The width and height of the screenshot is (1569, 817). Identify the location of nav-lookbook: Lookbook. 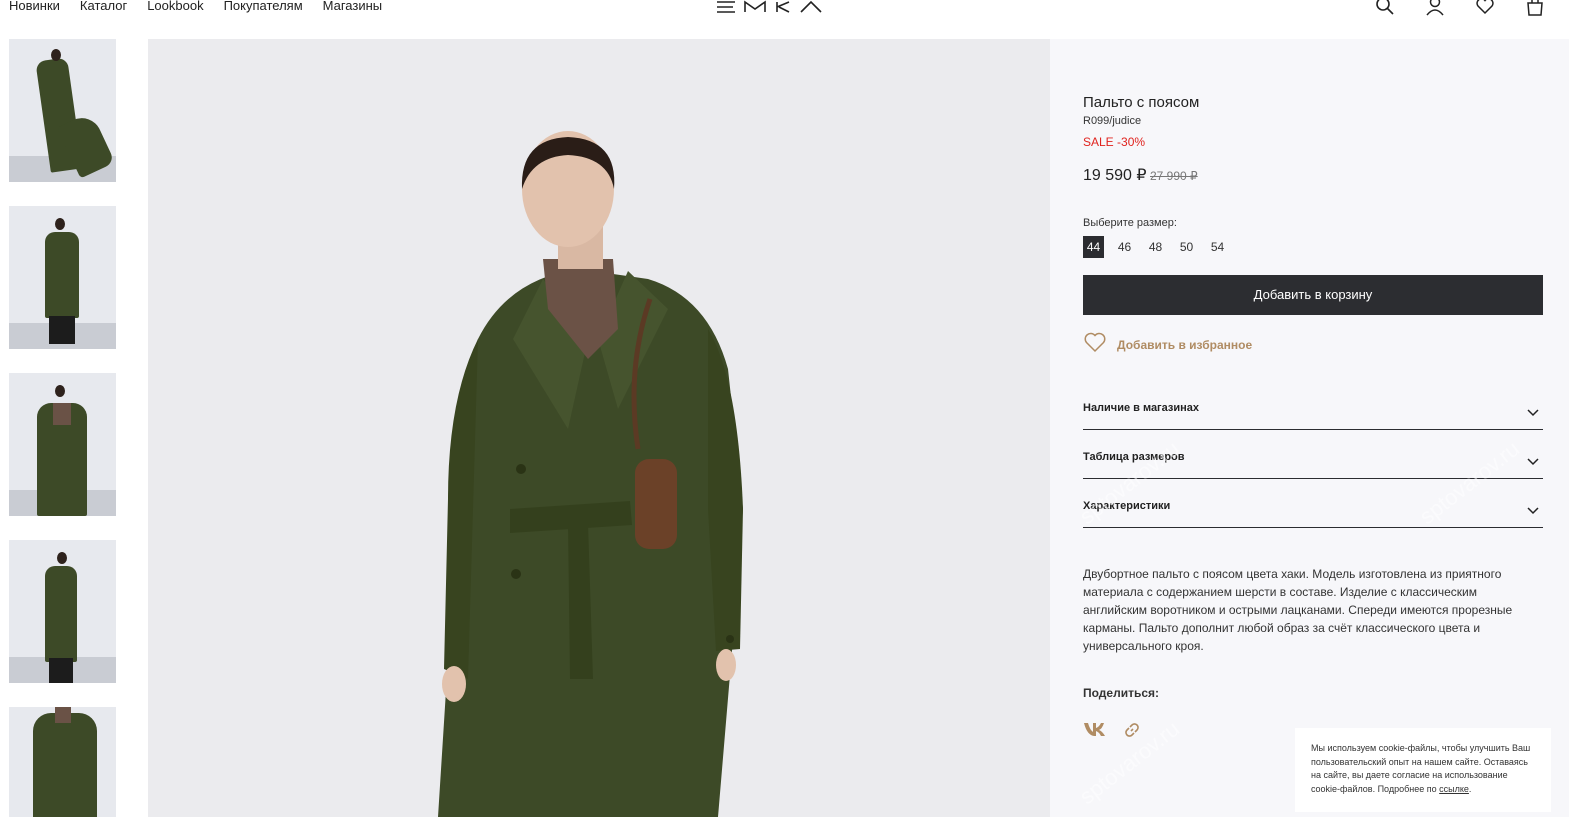
(175, 7).